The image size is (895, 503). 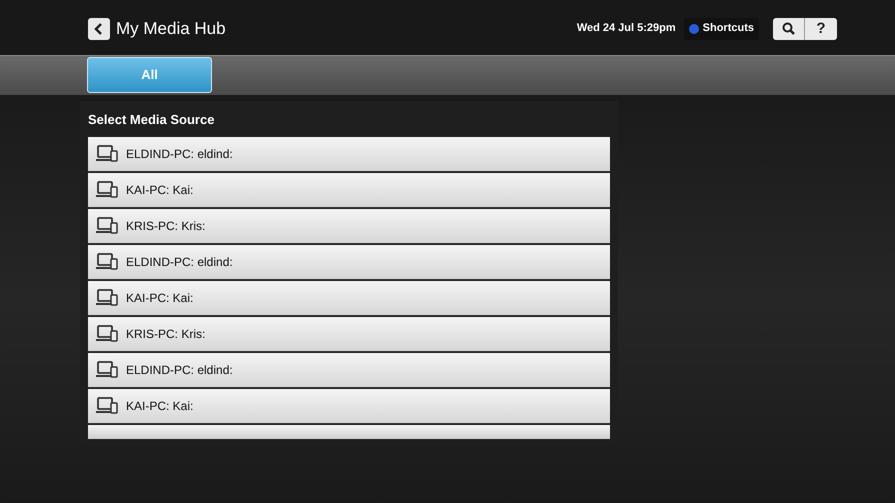 I want to click on search-button, so click(x=789, y=29).